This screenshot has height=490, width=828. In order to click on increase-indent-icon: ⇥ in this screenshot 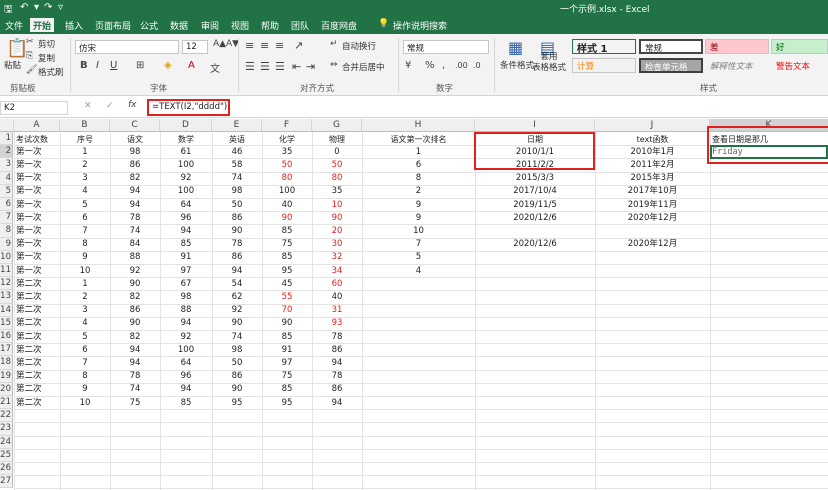, I will do `click(310, 66)`.